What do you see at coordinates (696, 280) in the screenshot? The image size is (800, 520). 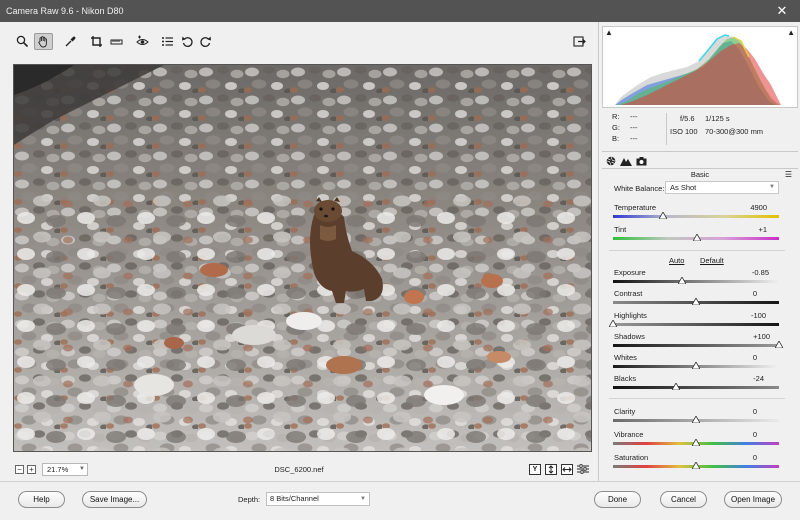 I see `exposure-slider` at bounding box center [696, 280].